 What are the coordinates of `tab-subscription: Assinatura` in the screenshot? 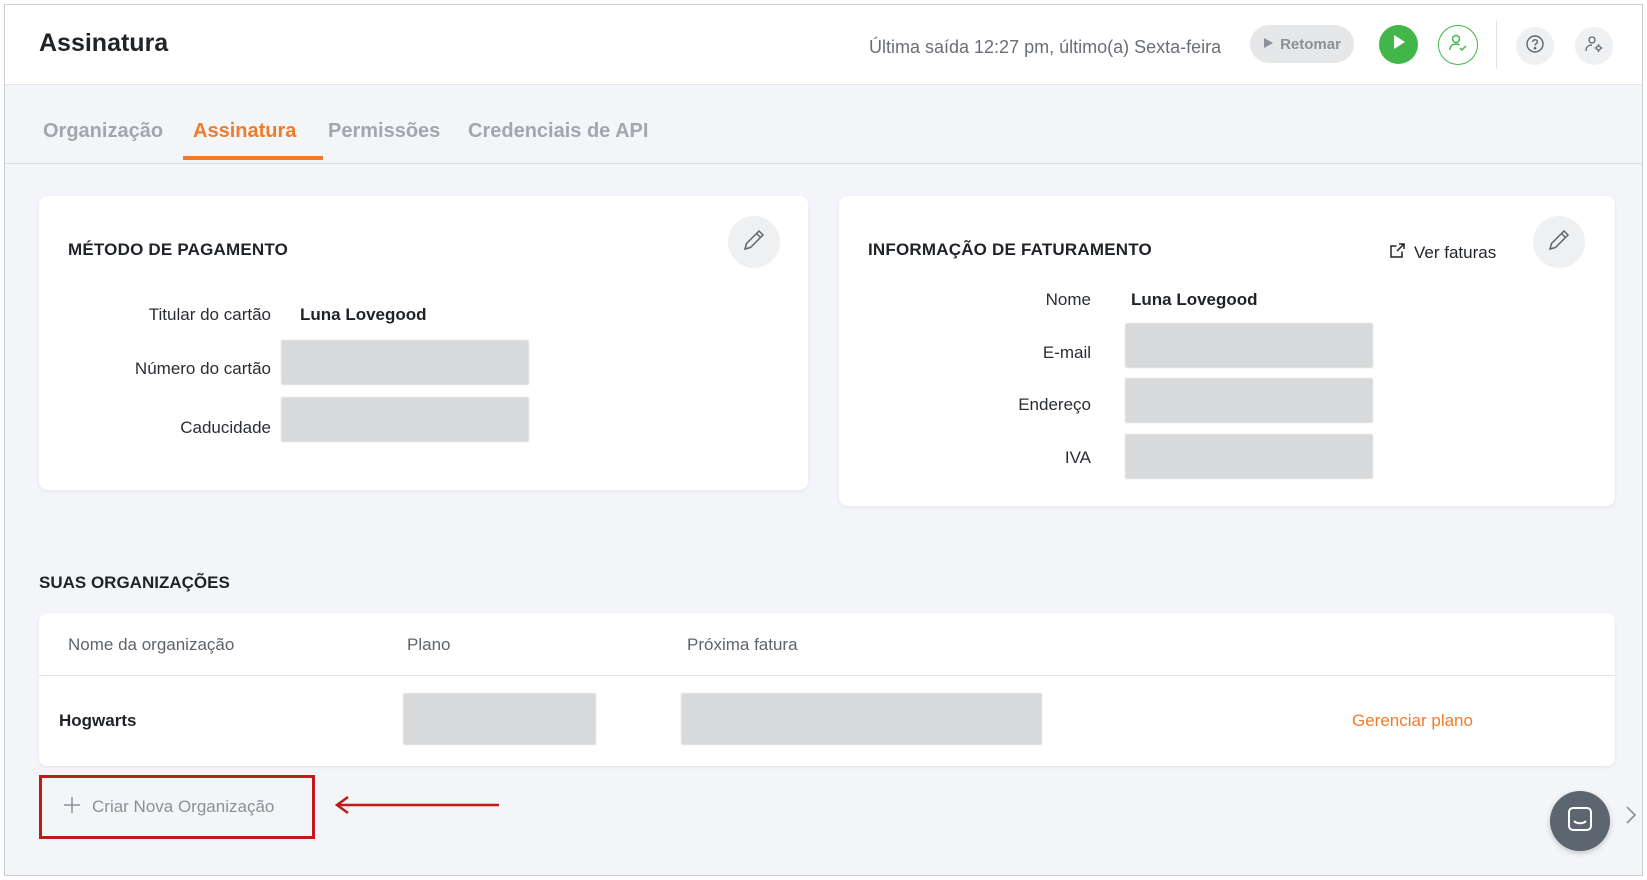 It's located at (244, 131).